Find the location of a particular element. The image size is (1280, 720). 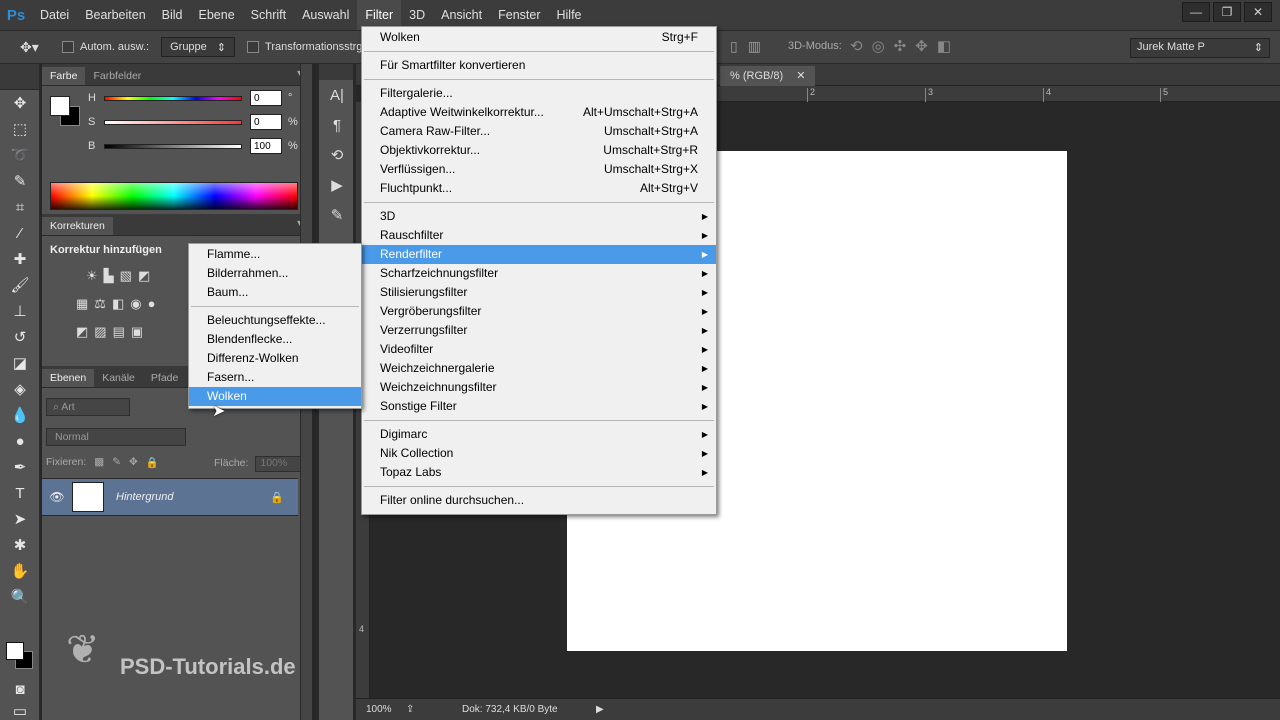

posterize-icon: ▨ is located at coordinates (100, 332).